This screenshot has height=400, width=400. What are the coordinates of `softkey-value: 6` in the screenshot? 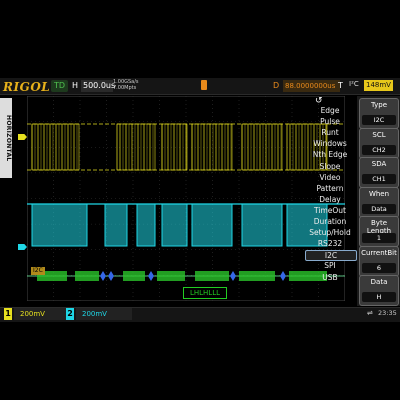 It's located at (379, 267).